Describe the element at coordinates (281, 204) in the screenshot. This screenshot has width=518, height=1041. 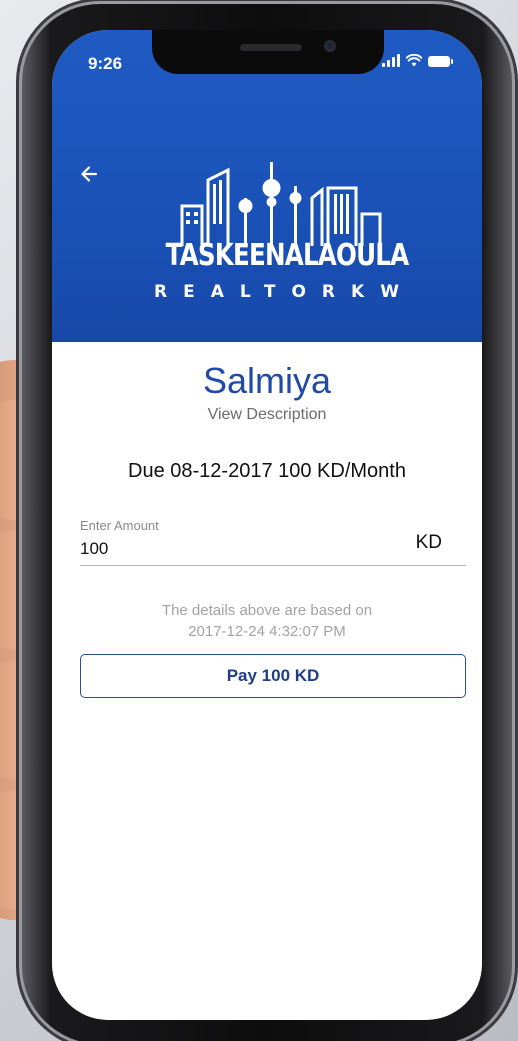
I see `skyline-logo-icon` at that location.